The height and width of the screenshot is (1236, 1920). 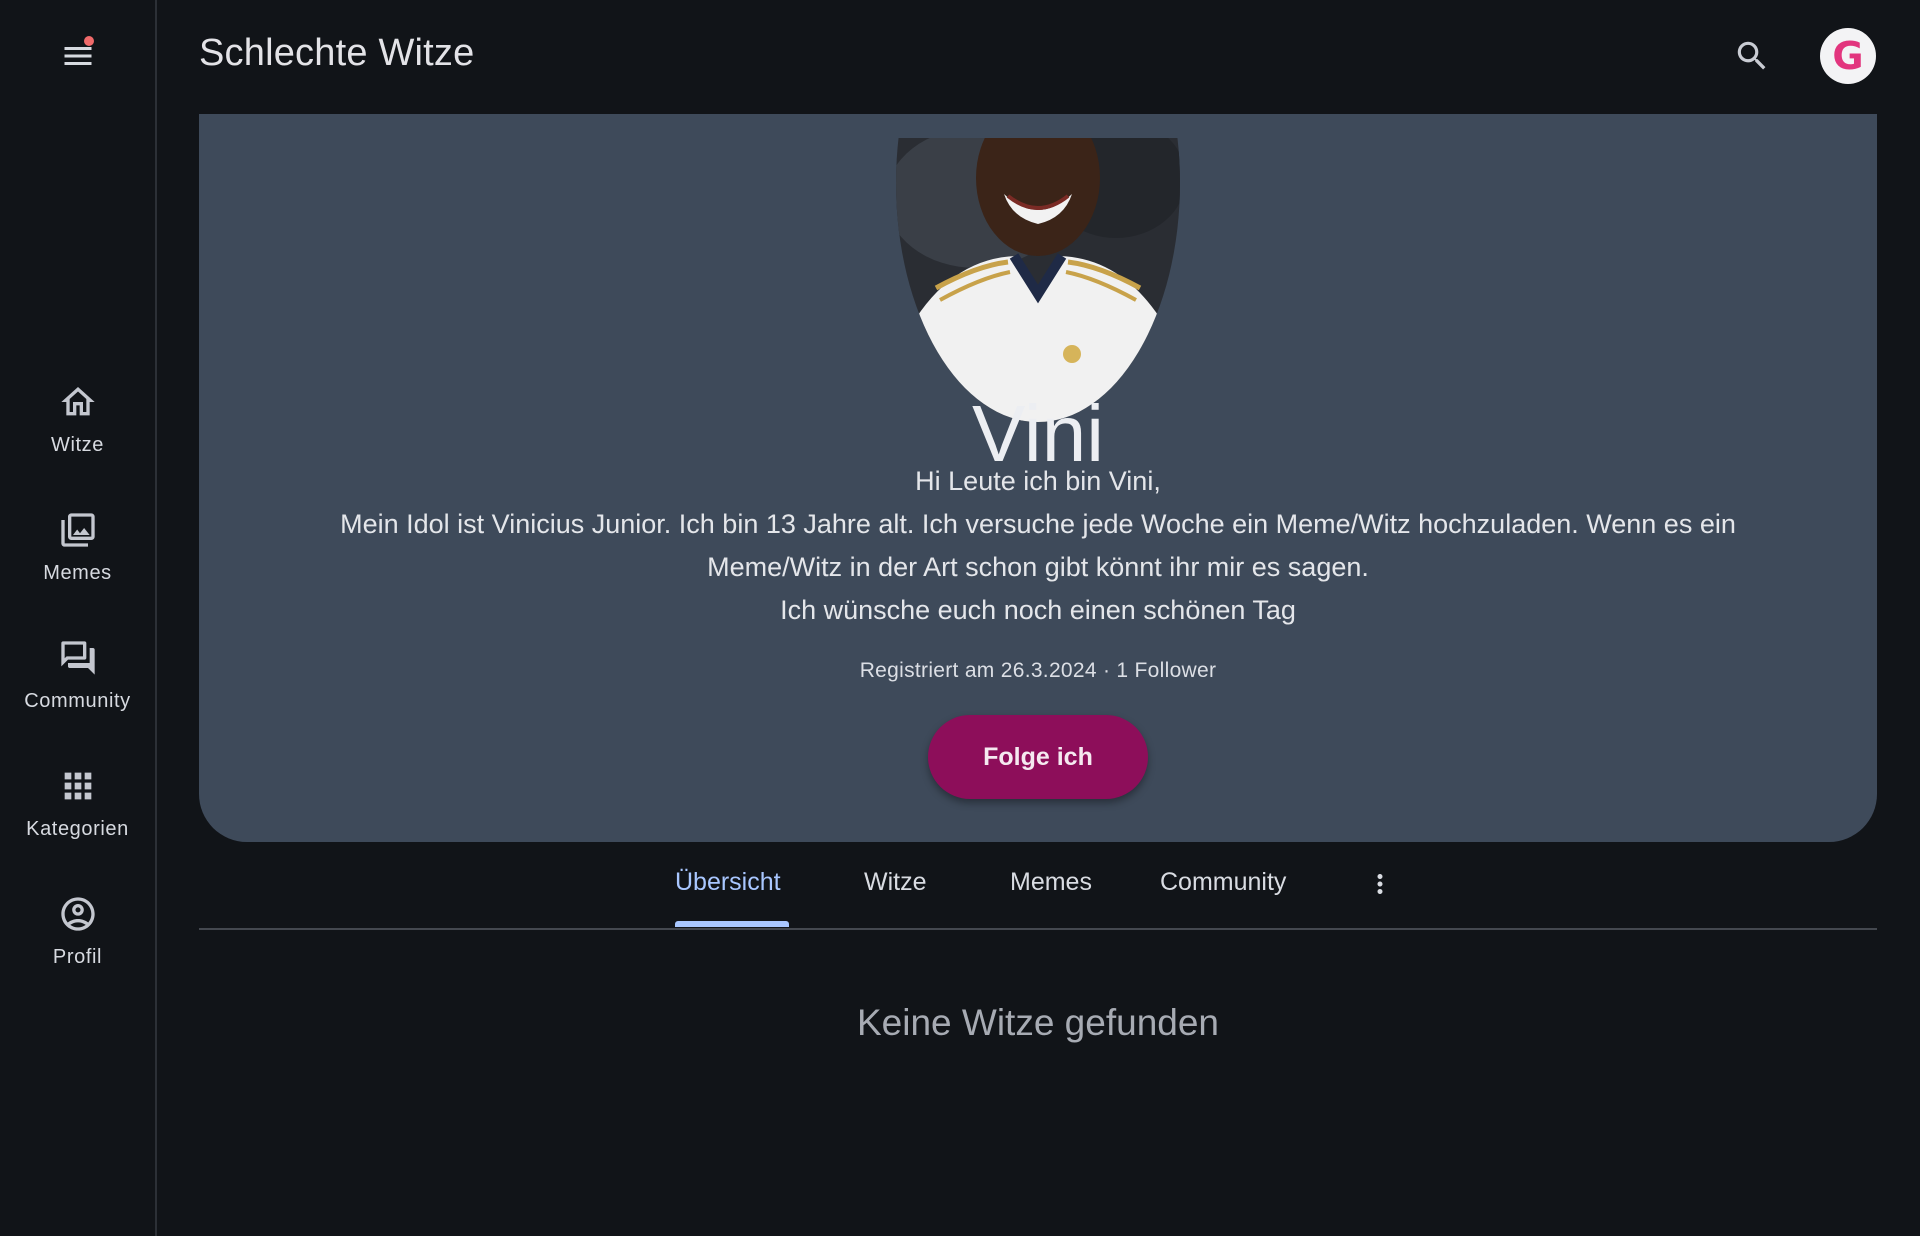 I want to click on profile-tabs: Übersicht Witze Memes Community, so click(x=1038, y=886).